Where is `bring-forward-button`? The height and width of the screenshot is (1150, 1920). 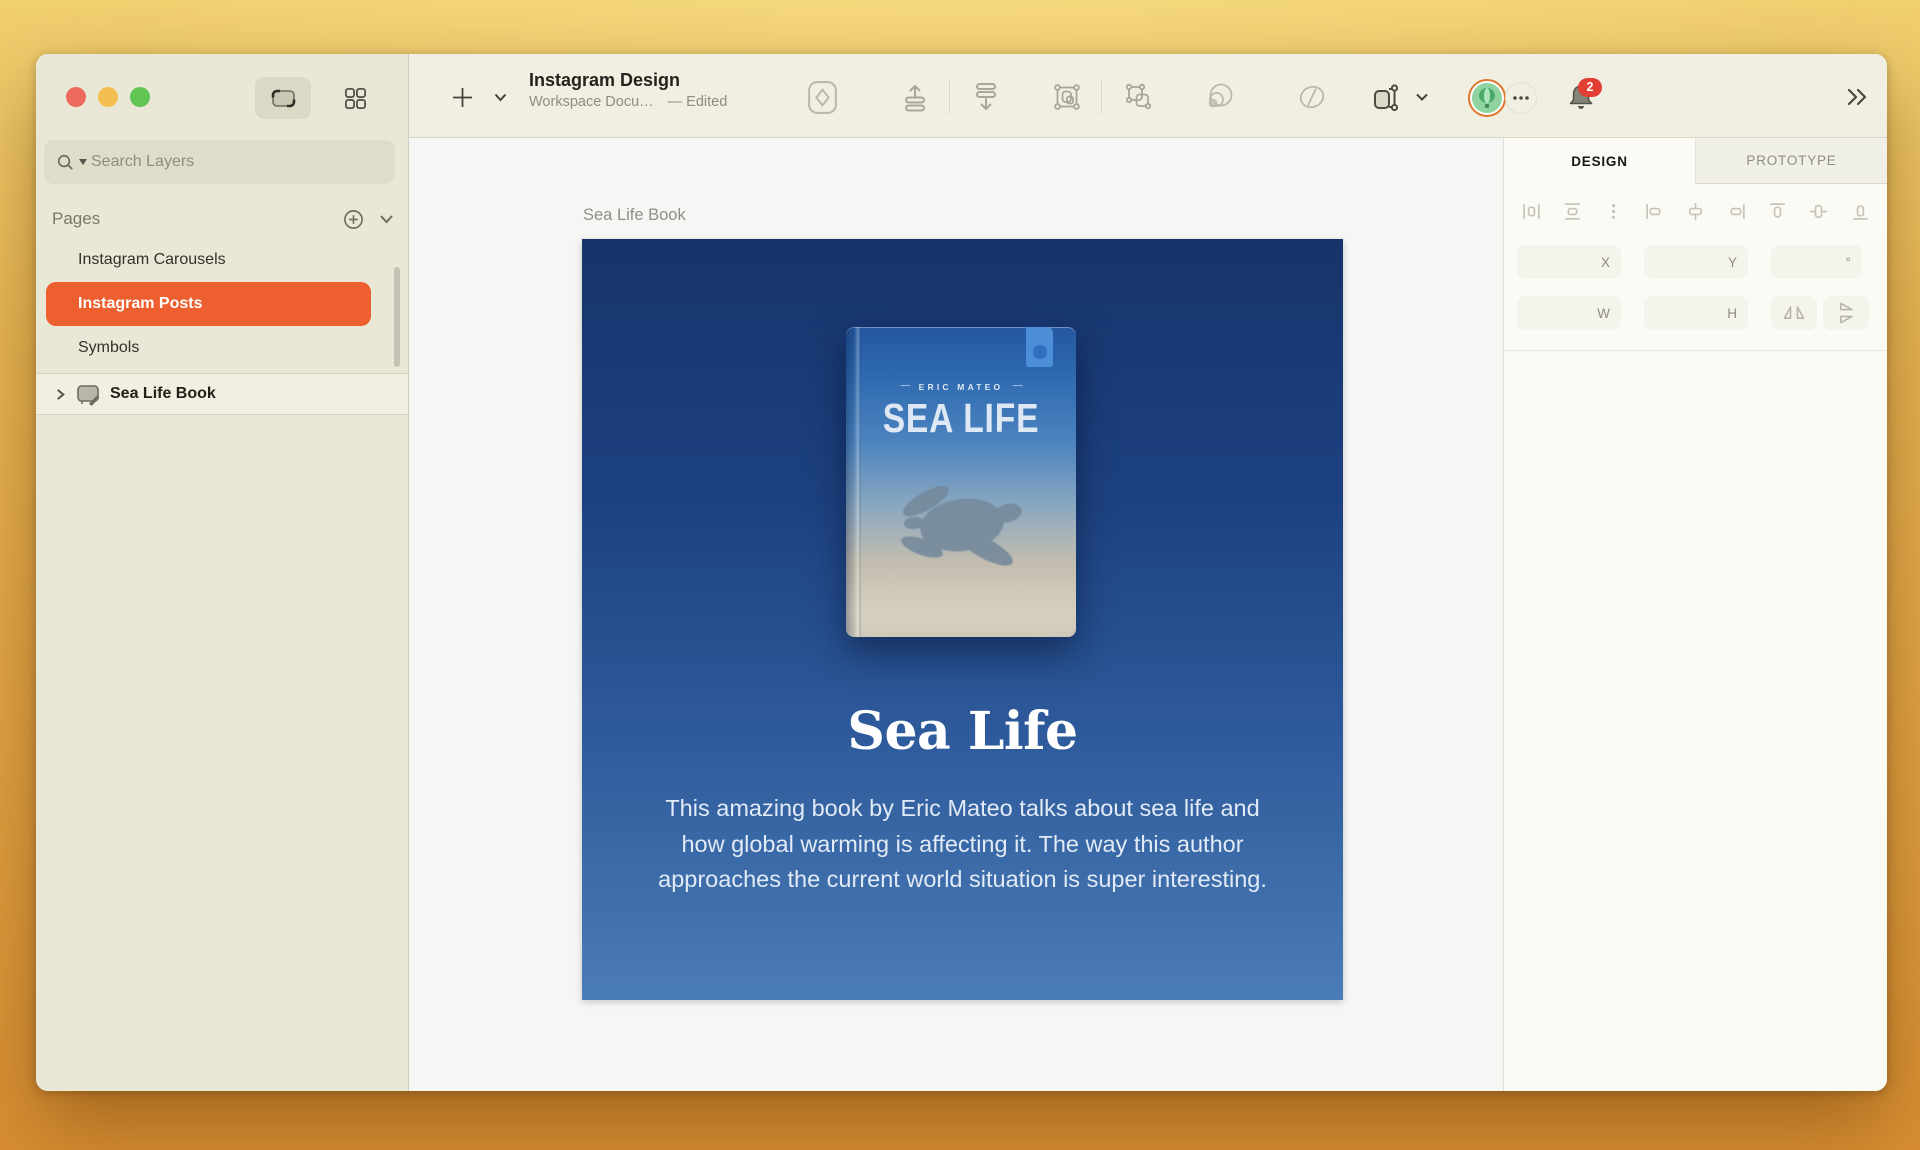 bring-forward-button is located at coordinates (915, 97).